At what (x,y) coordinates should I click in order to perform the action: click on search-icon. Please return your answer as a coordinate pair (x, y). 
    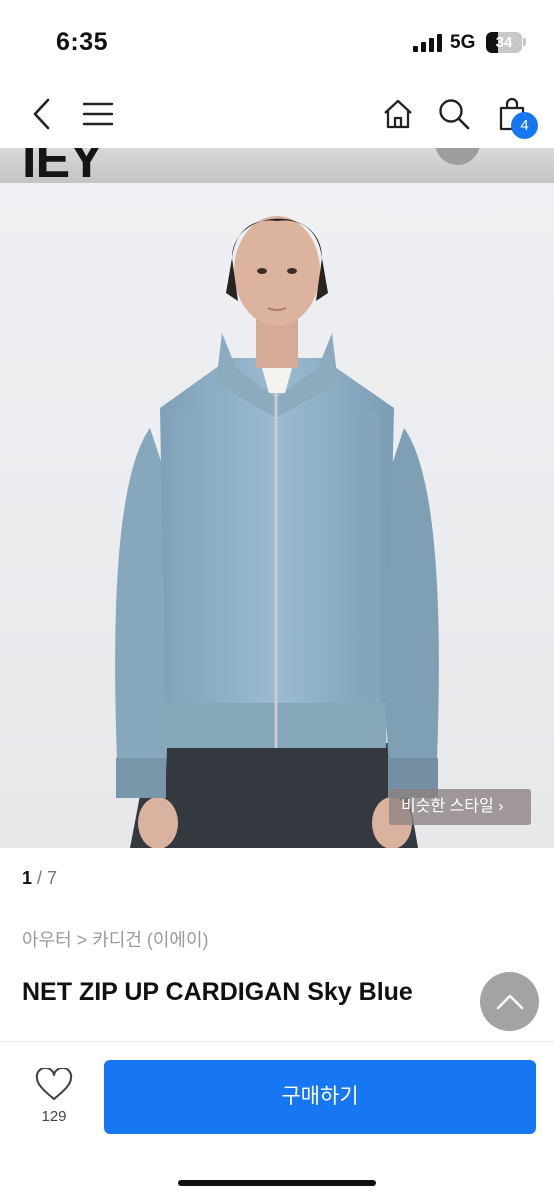
    Looking at the image, I should click on (454, 114).